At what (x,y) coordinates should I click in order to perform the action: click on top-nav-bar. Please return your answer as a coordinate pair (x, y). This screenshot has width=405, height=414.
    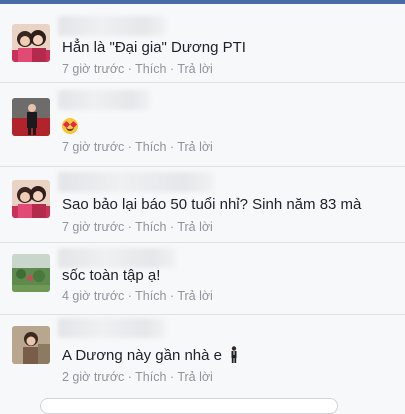
    Looking at the image, I should click on (202, 2).